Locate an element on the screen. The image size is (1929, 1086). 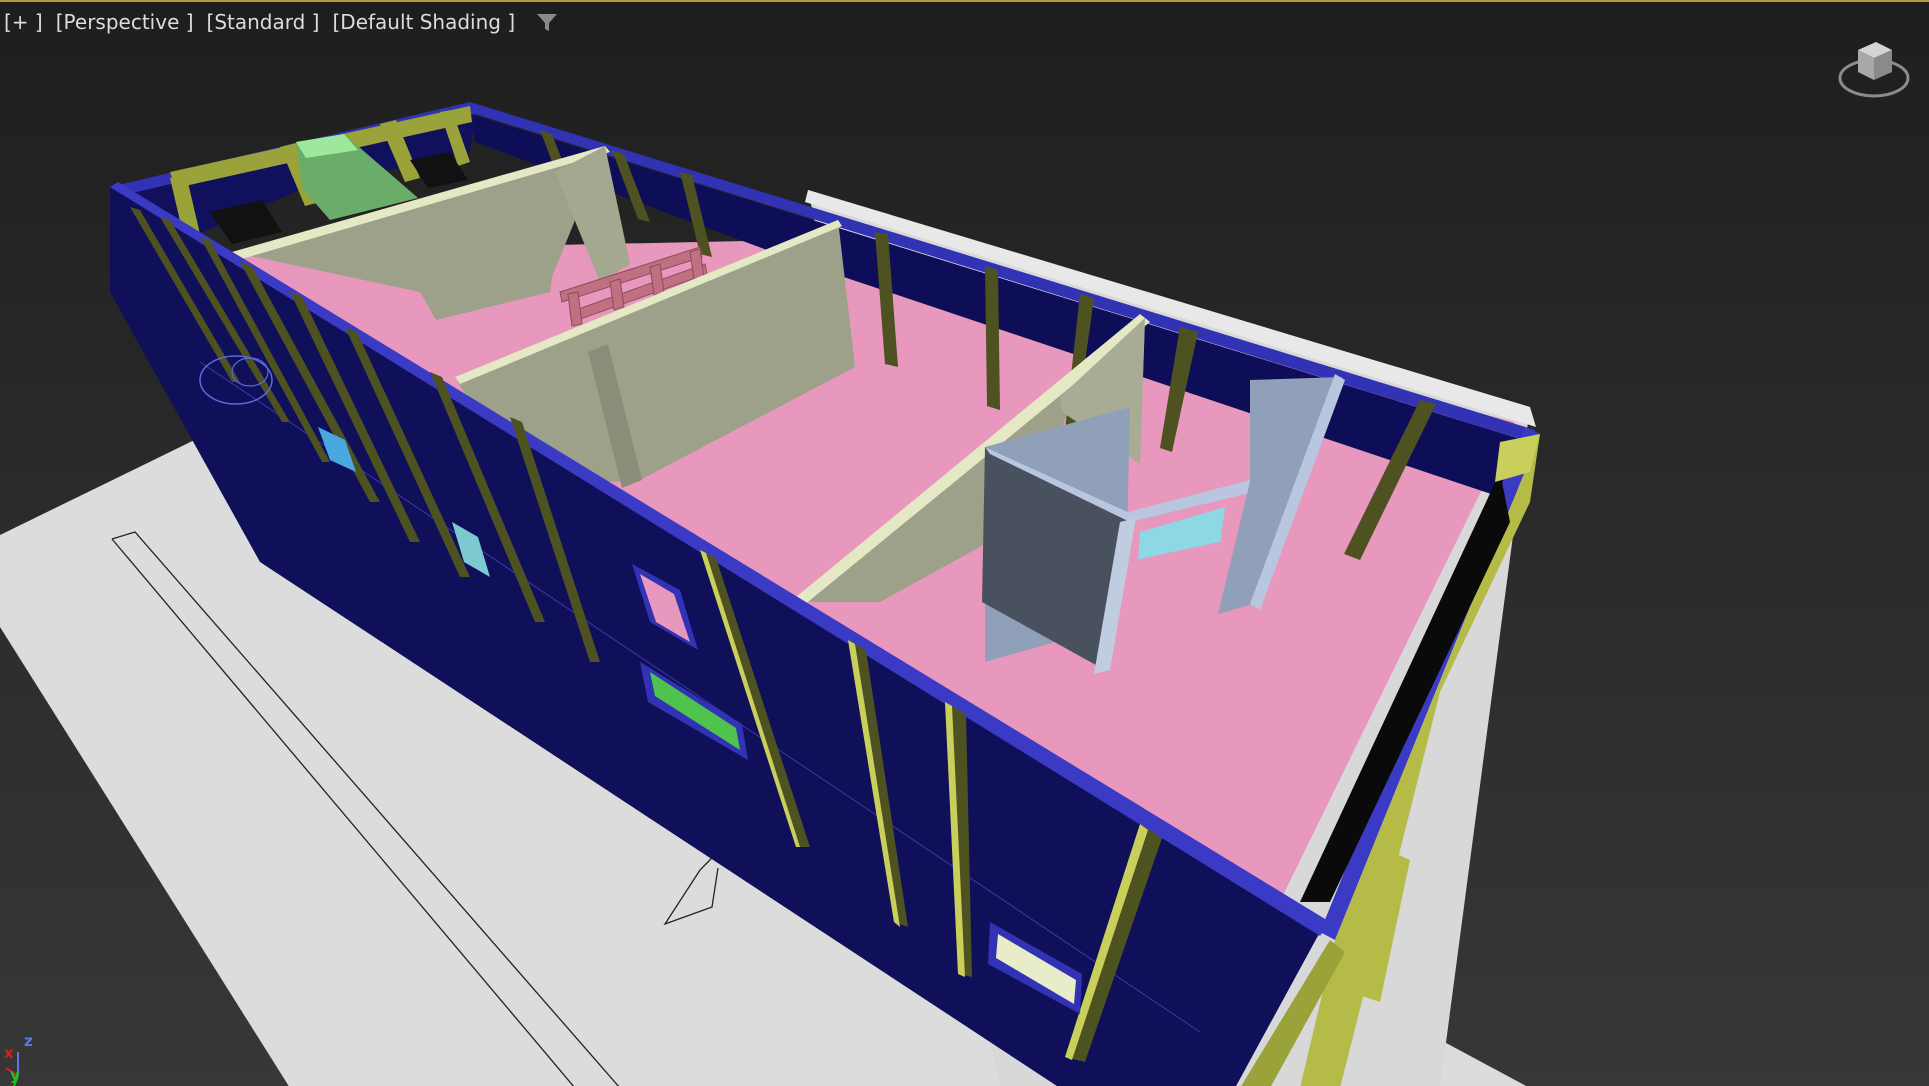
viewcube-icon is located at coordinates (1874, 66).